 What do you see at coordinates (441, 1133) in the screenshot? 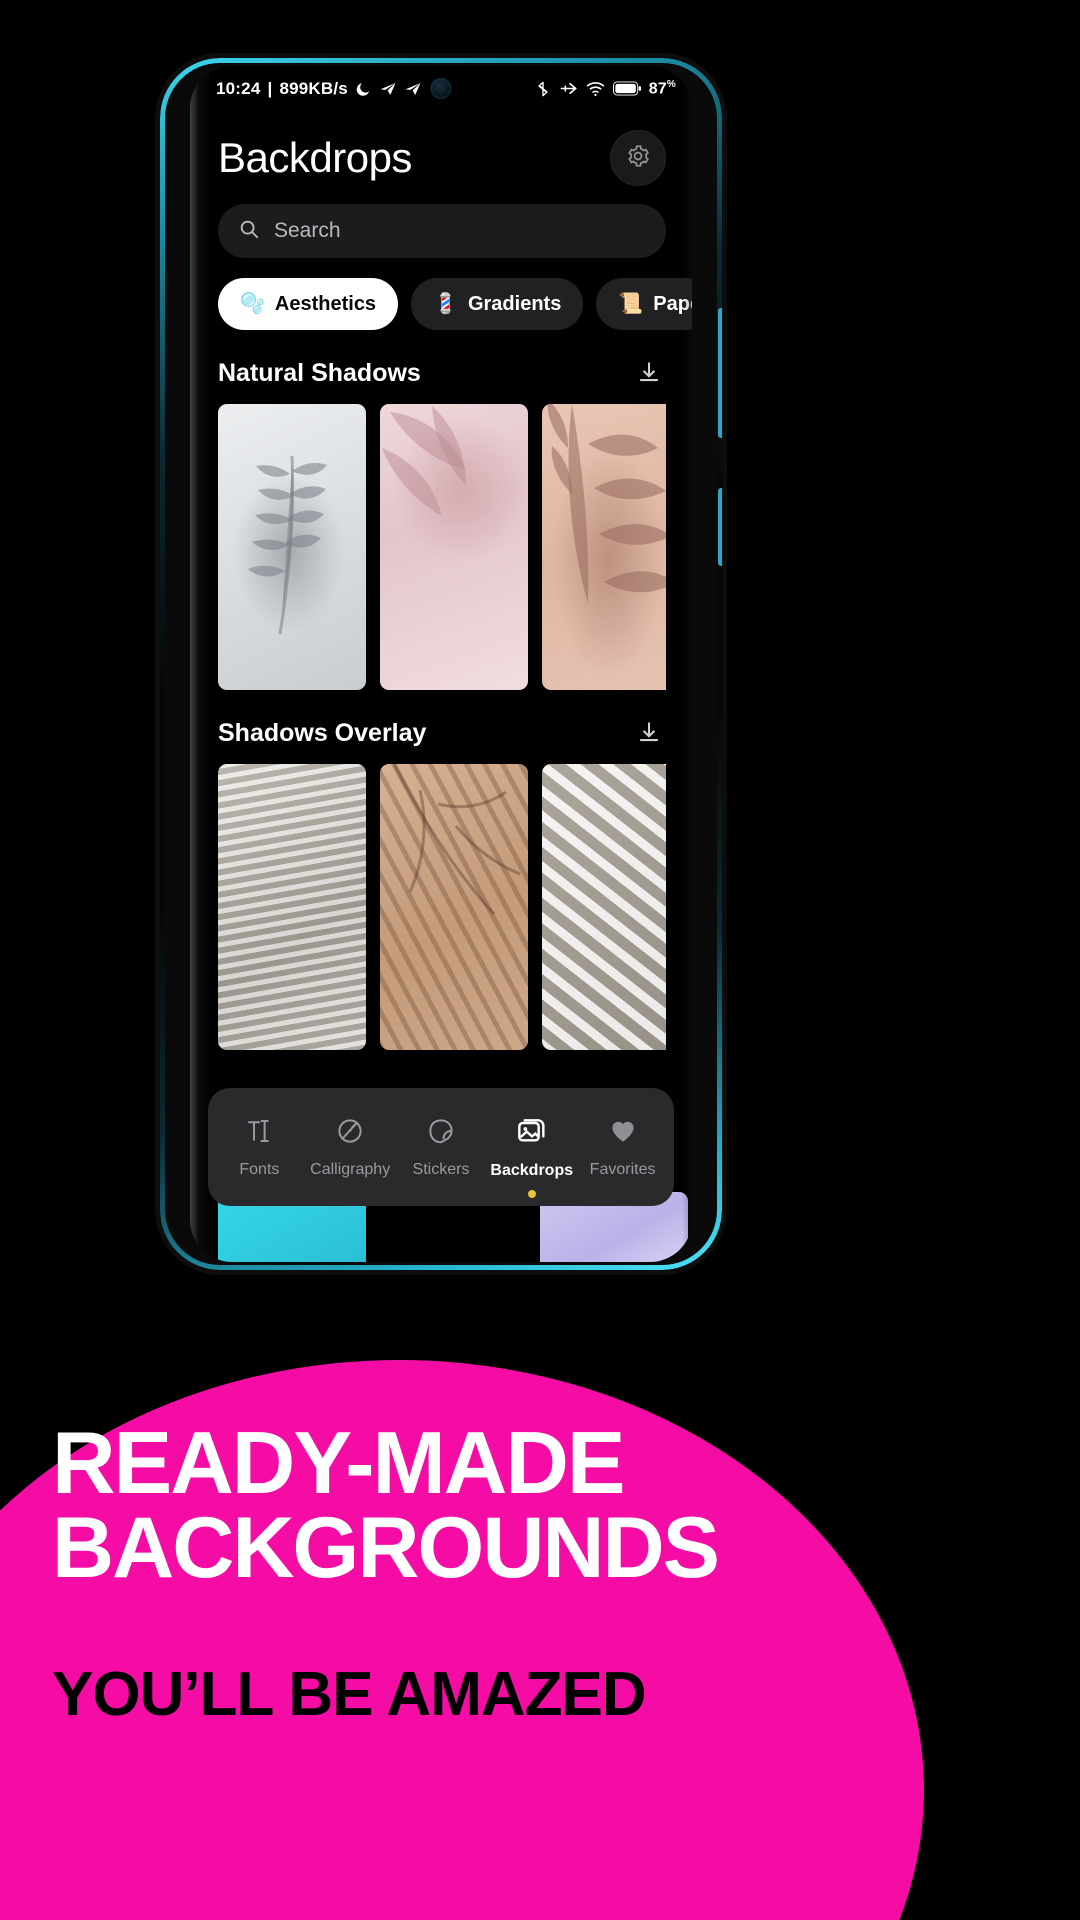
I see `sticker-icon` at bounding box center [441, 1133].